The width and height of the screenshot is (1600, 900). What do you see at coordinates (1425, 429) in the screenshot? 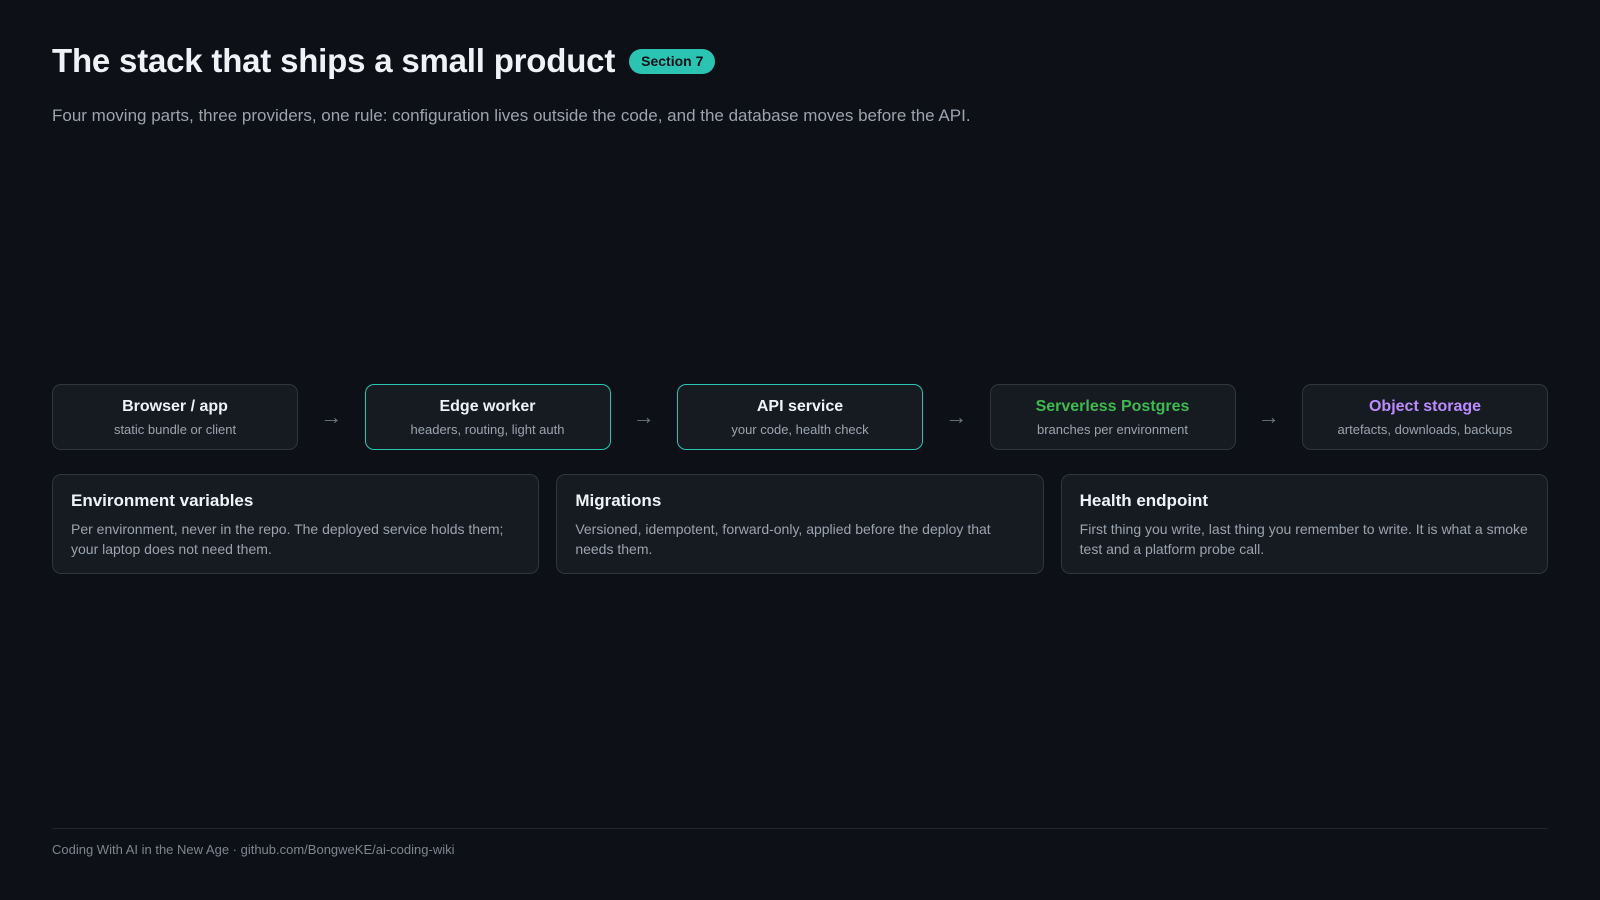
I see `node-subtitle: artefacts, downloads, backups` at bounding box center [1425, 429].